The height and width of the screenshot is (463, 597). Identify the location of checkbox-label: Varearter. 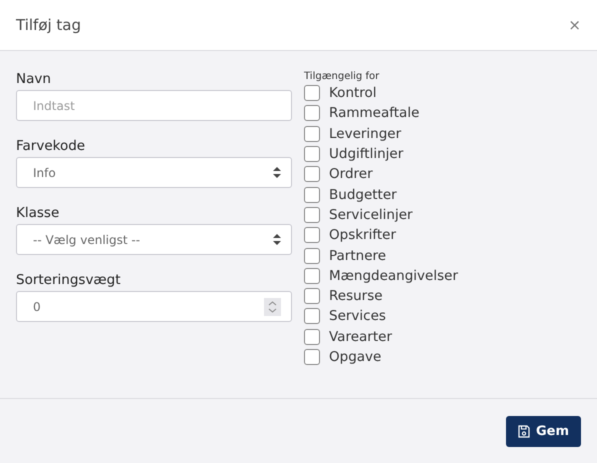
(360, 336).